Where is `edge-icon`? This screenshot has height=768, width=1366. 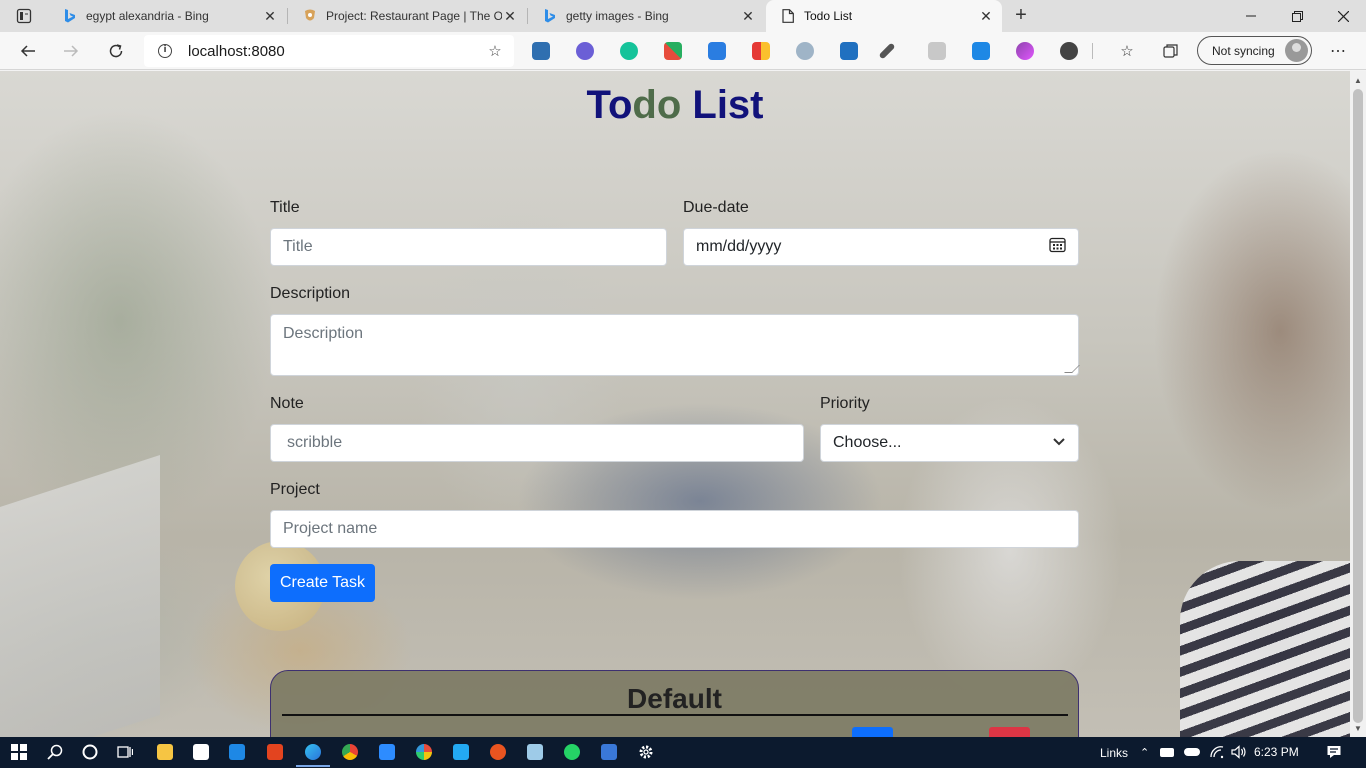
edge-icon is located at coordinates (313, 752).